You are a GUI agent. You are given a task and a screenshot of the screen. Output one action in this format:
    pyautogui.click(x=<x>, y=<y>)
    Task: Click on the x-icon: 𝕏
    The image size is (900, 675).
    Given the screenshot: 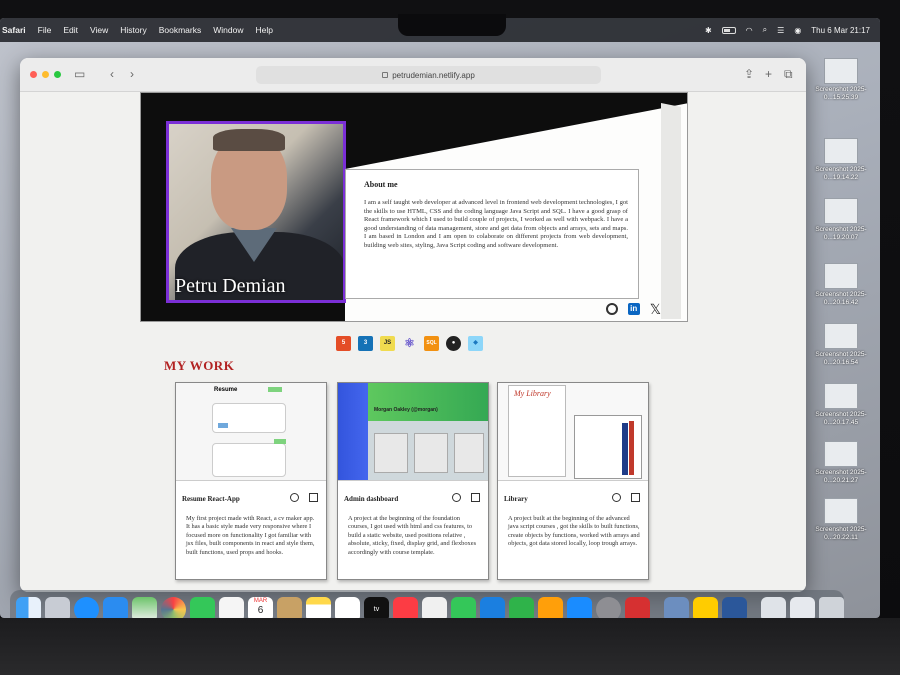 What is the action you would take?
    pyautogui.click(x=655, y=309)
    